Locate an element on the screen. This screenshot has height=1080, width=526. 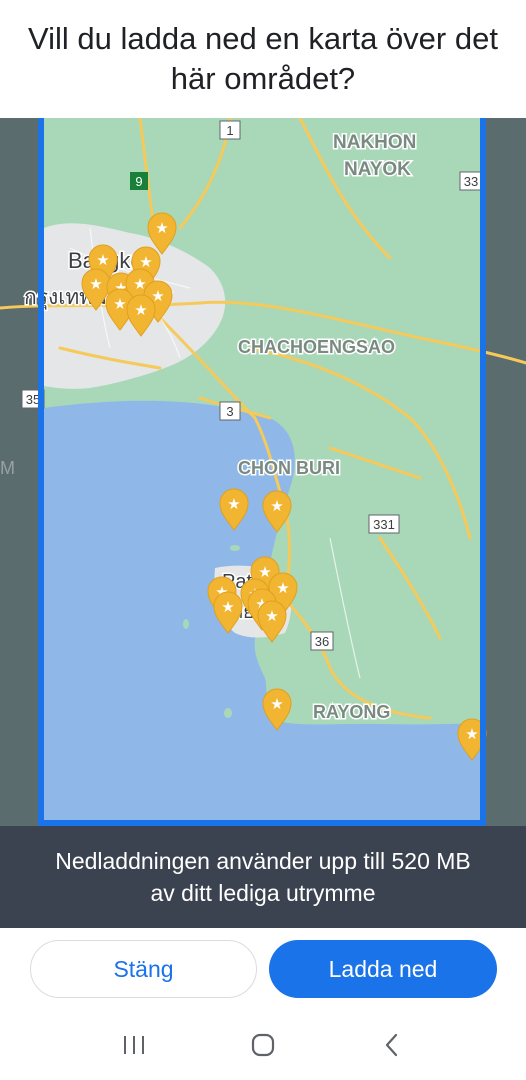
recent-apps-icon is located at coordinates (134, 1045).